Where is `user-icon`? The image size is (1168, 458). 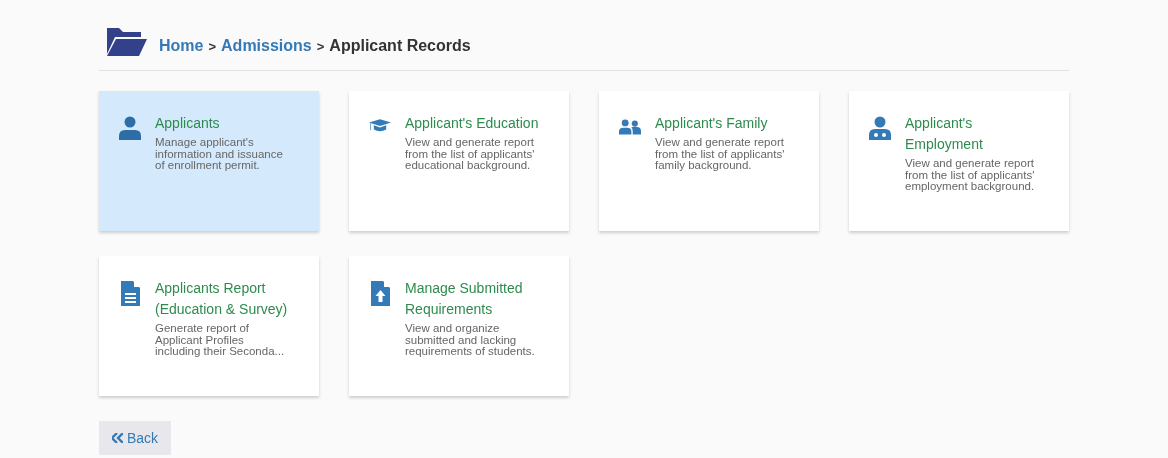
user-icon is located at coordinates (130, 128).